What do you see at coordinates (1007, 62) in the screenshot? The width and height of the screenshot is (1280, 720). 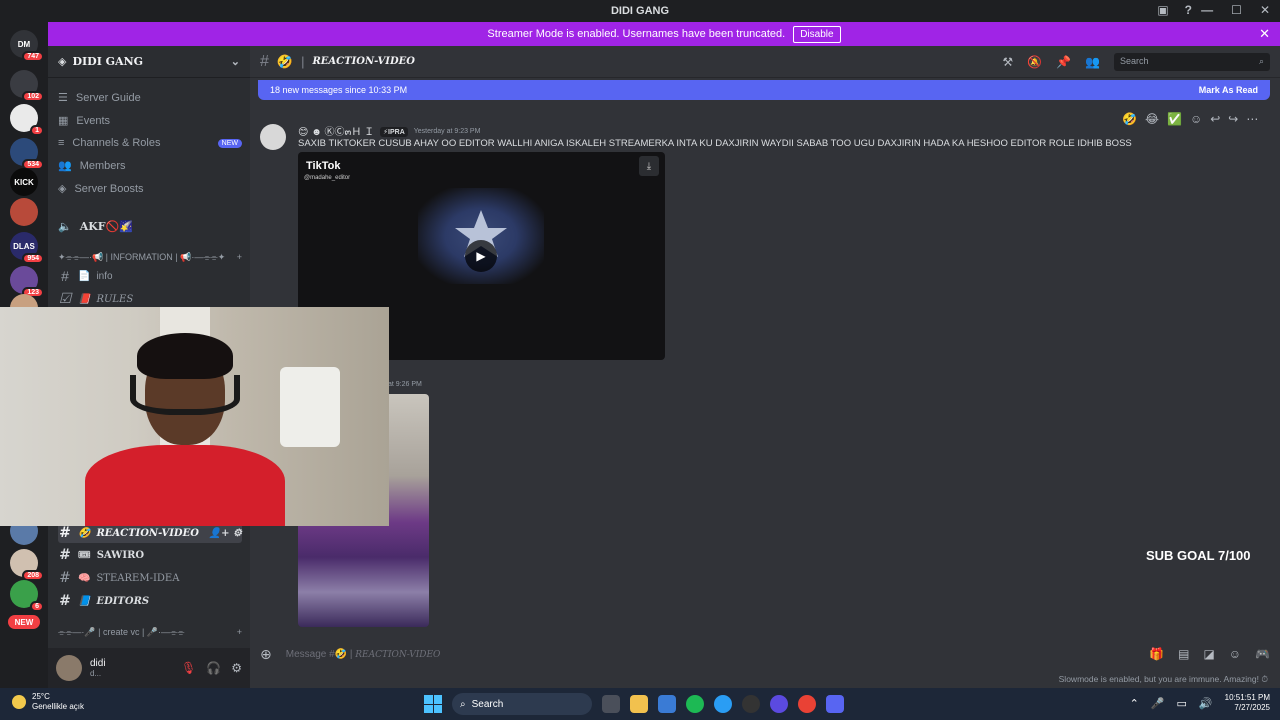 I see `threads-icon: ⚒` at bounding box center [1007, 62].